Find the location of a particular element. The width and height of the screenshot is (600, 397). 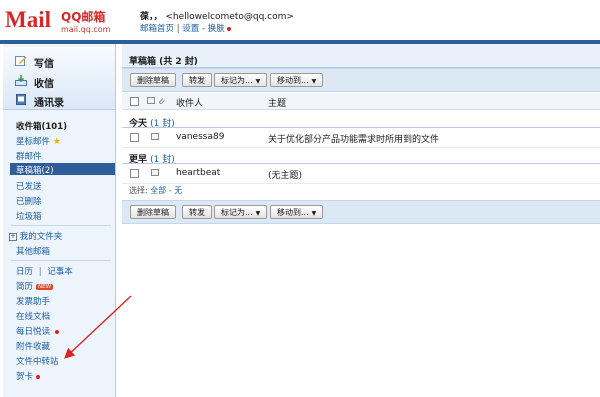

mail-type-icon is located at coordinates (151, 100).